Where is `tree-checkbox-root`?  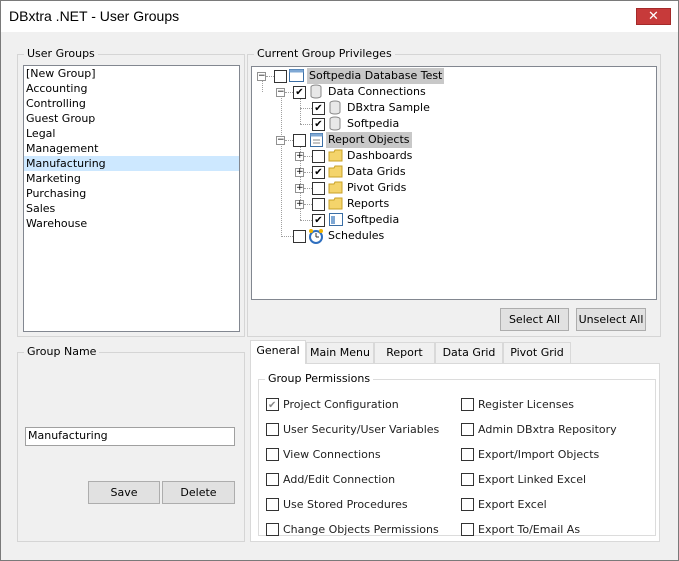
tree-checkbox-root is located at coordinates (280, 76).